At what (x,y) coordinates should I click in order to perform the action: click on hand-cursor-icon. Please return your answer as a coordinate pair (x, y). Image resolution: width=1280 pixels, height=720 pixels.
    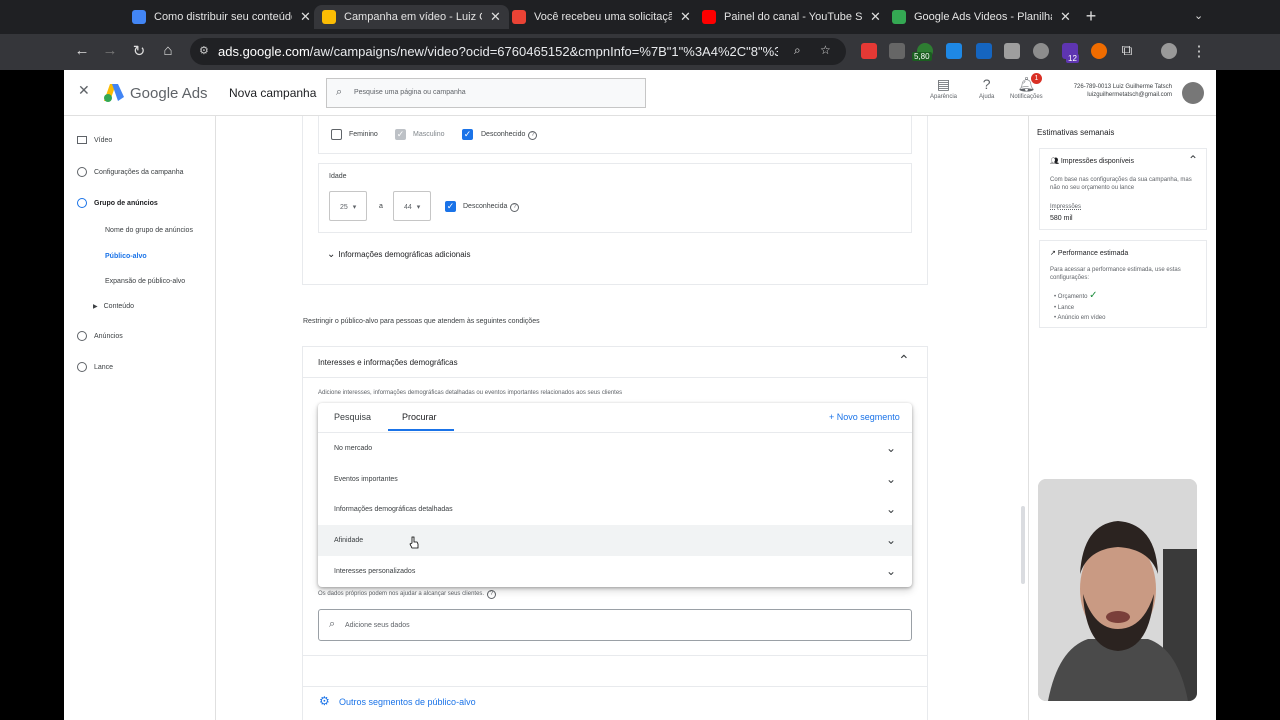
    Looking at the image, I should click on (414, 542).